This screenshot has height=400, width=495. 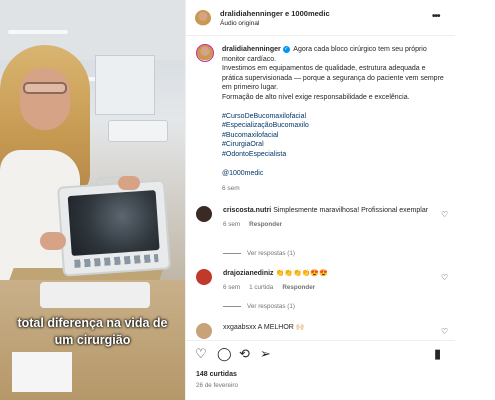 I want to click on hashtag-link: #CursoDeBucomaxilofacial, so click(x=334, y=117).